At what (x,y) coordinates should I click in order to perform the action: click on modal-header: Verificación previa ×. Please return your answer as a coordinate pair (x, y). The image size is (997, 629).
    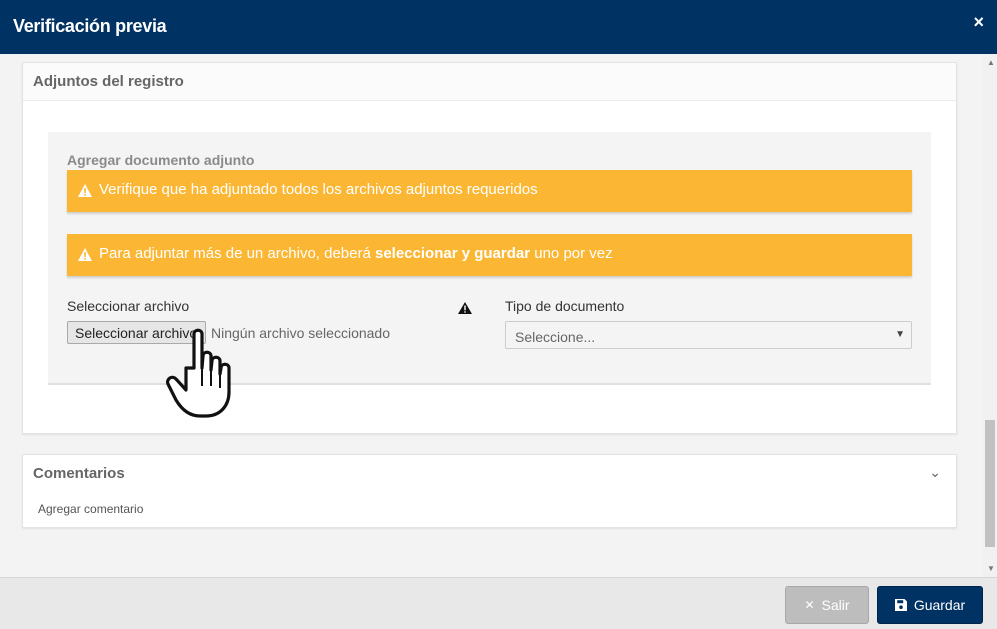
    Looking at the image, I should click on (498, 27).